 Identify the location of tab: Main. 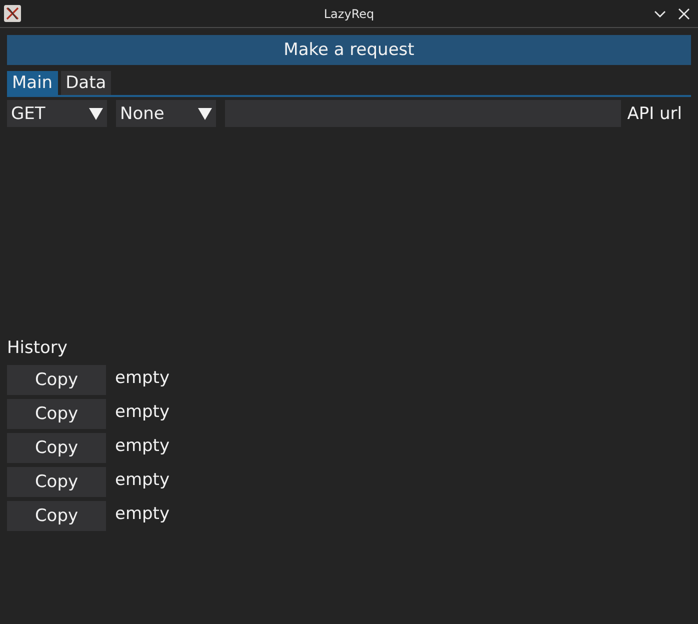
(32, 83).